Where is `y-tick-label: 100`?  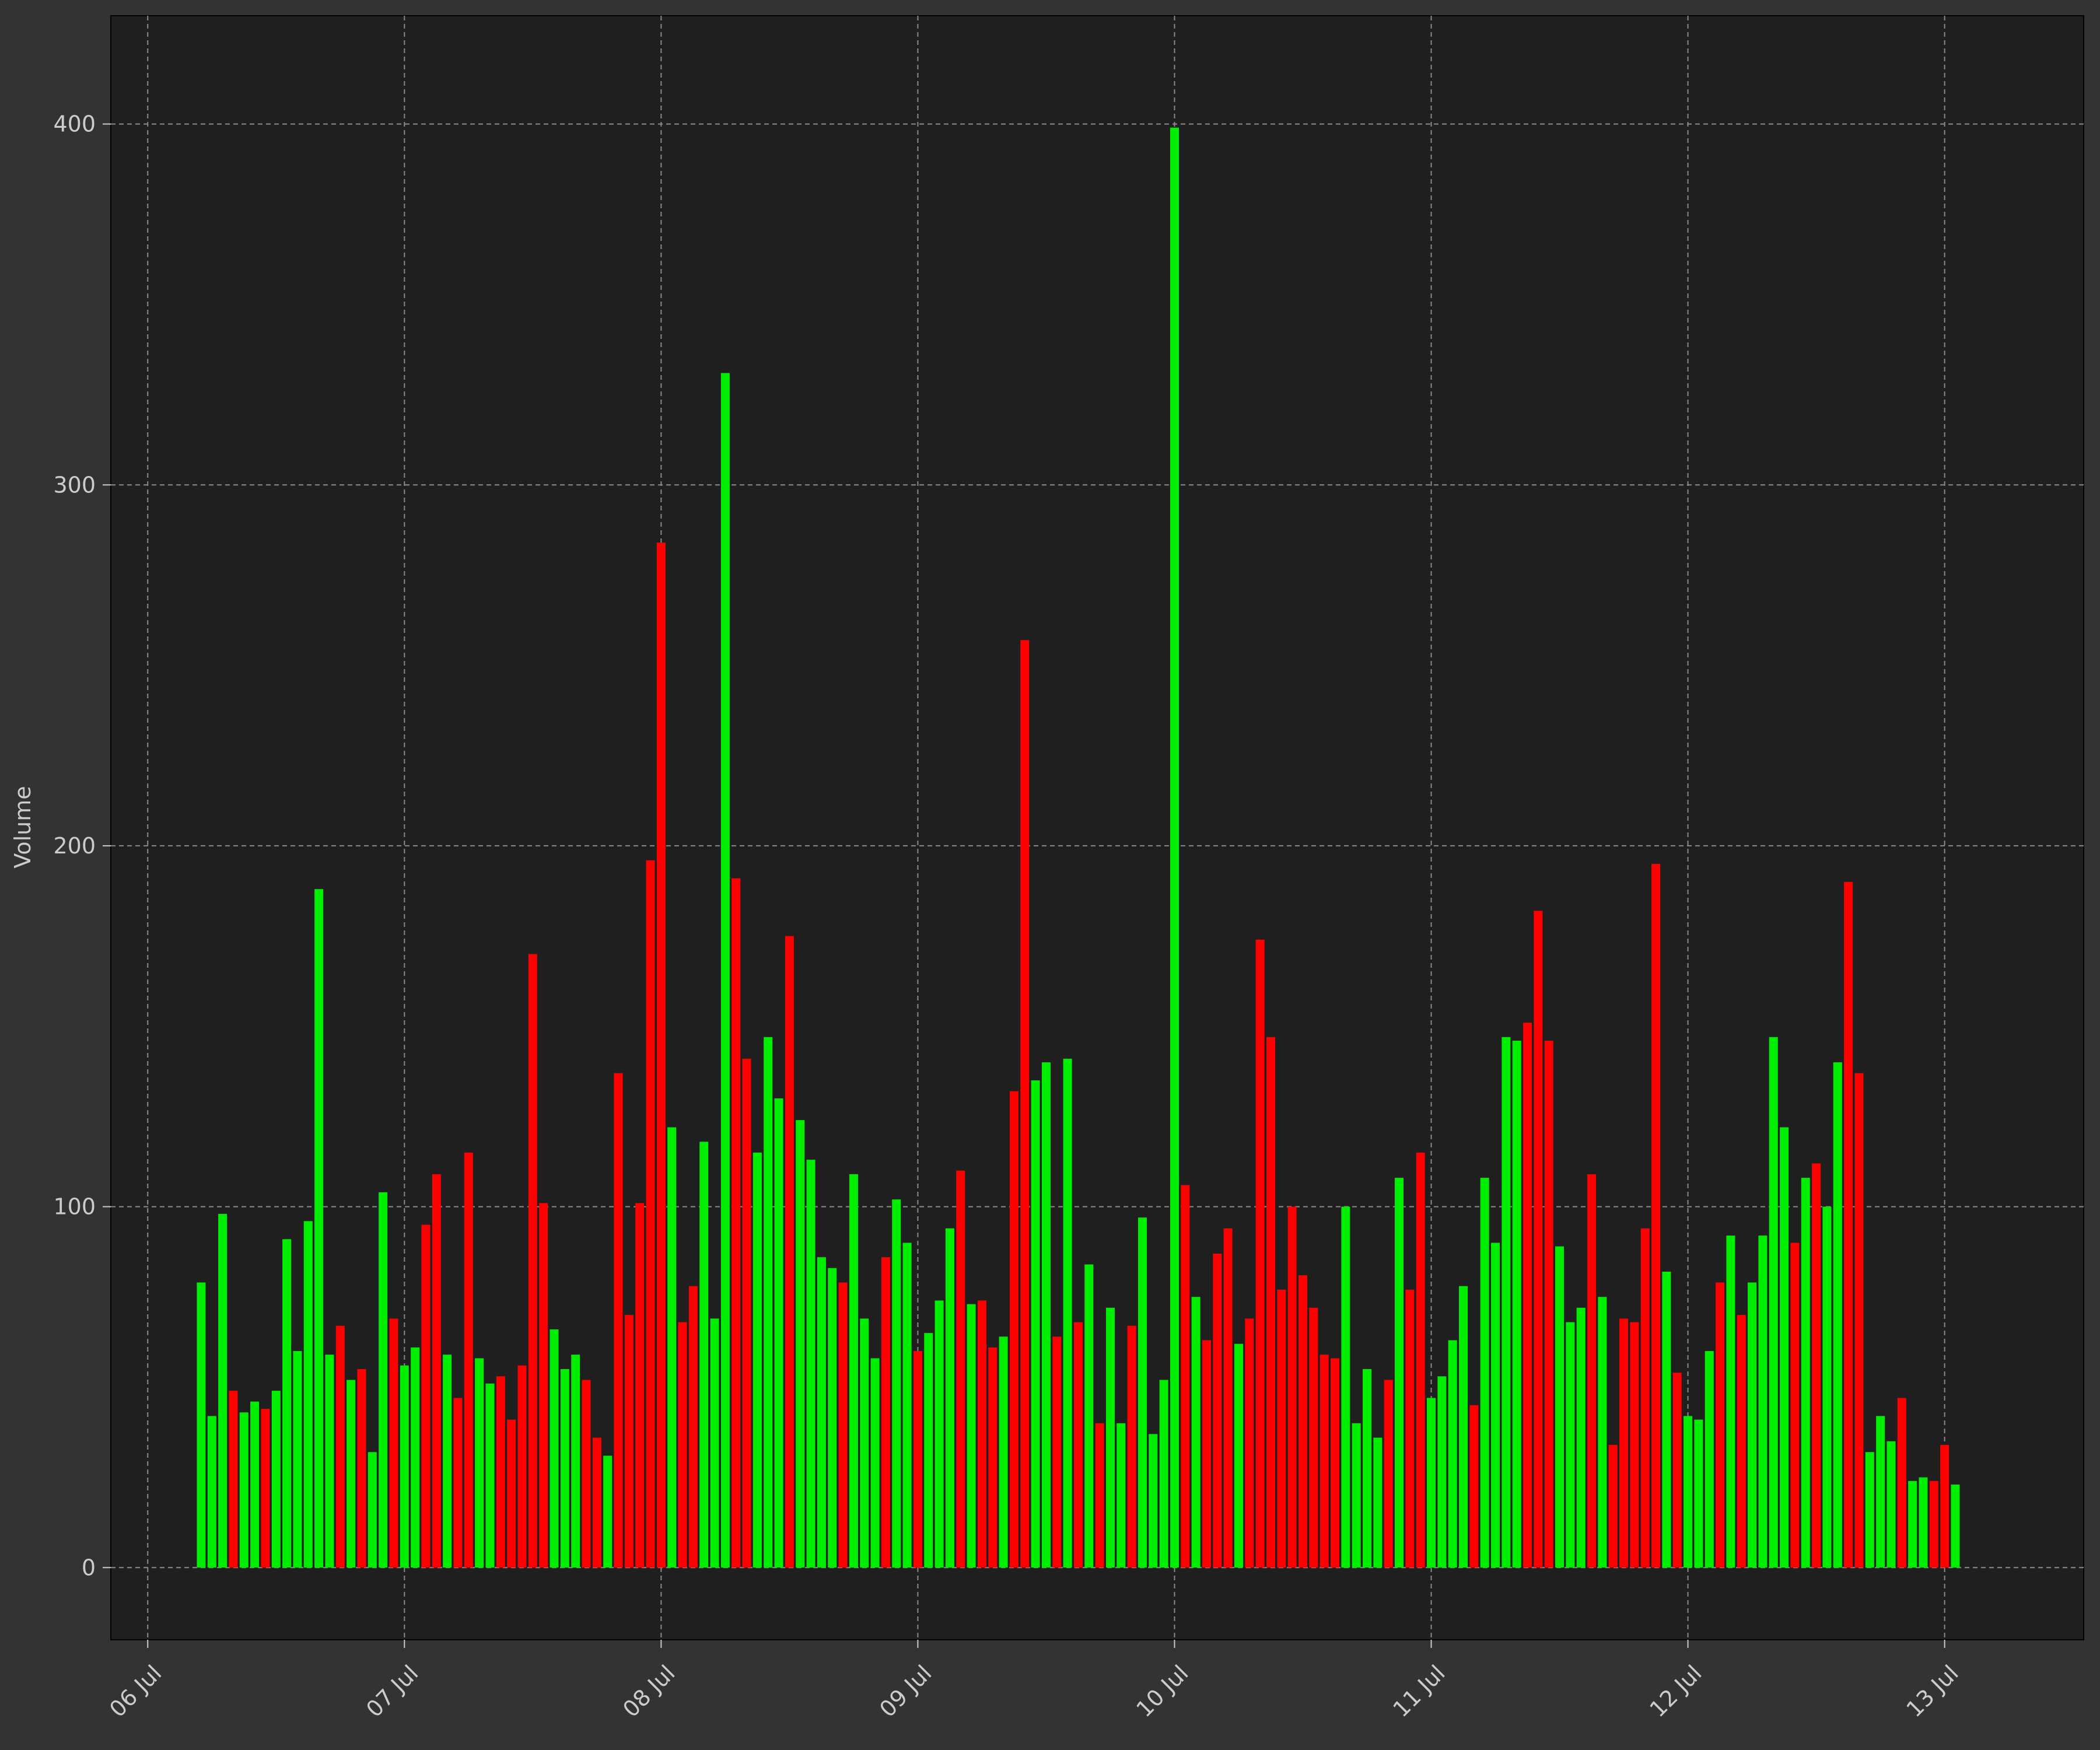
y-tick-label: 100 is located at coordinates (74, 1207).